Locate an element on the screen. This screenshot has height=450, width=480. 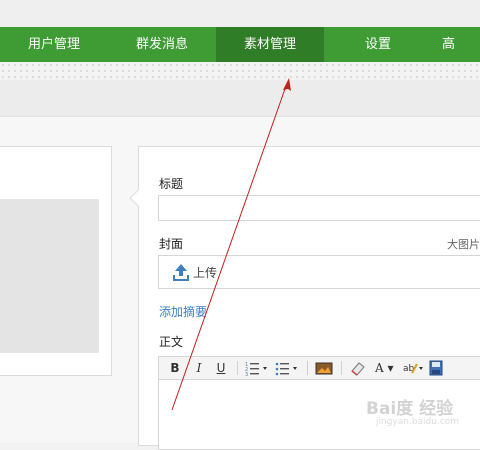
title-label: 标题 is located at coordinates (171, 184).